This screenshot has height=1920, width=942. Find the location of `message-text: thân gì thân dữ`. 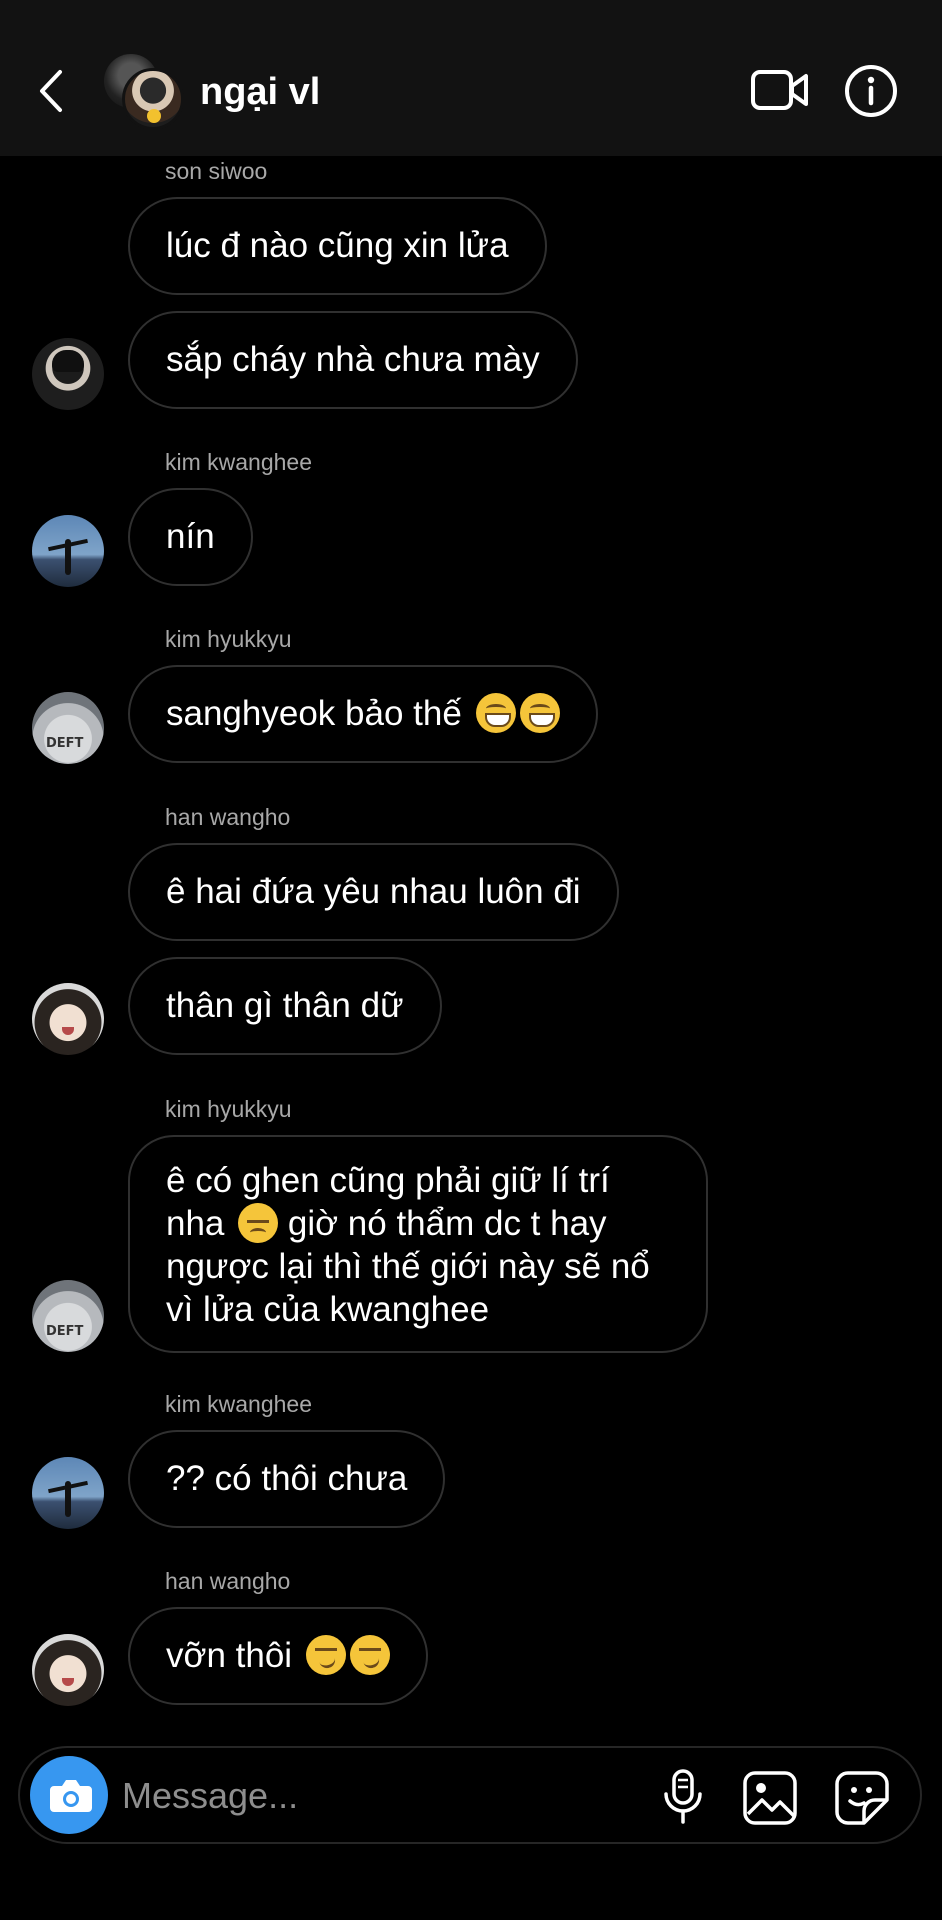

message-text: thân gì thân dữ is located at coordinates (285, 1005).